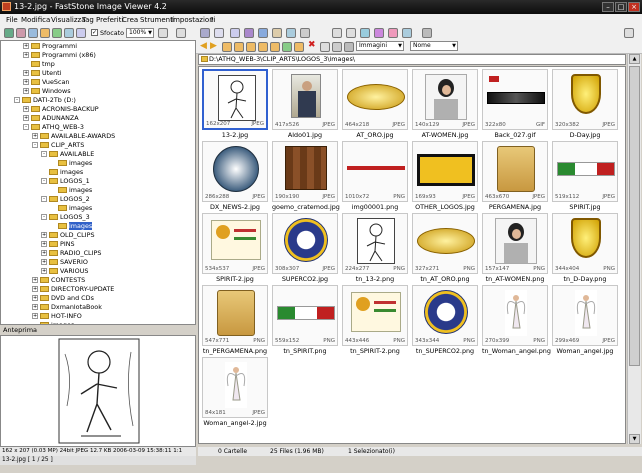  What do you see at coordinates (407, 33) in the screenshot?
I see `flag-icon` at bounding box center [407, 33].